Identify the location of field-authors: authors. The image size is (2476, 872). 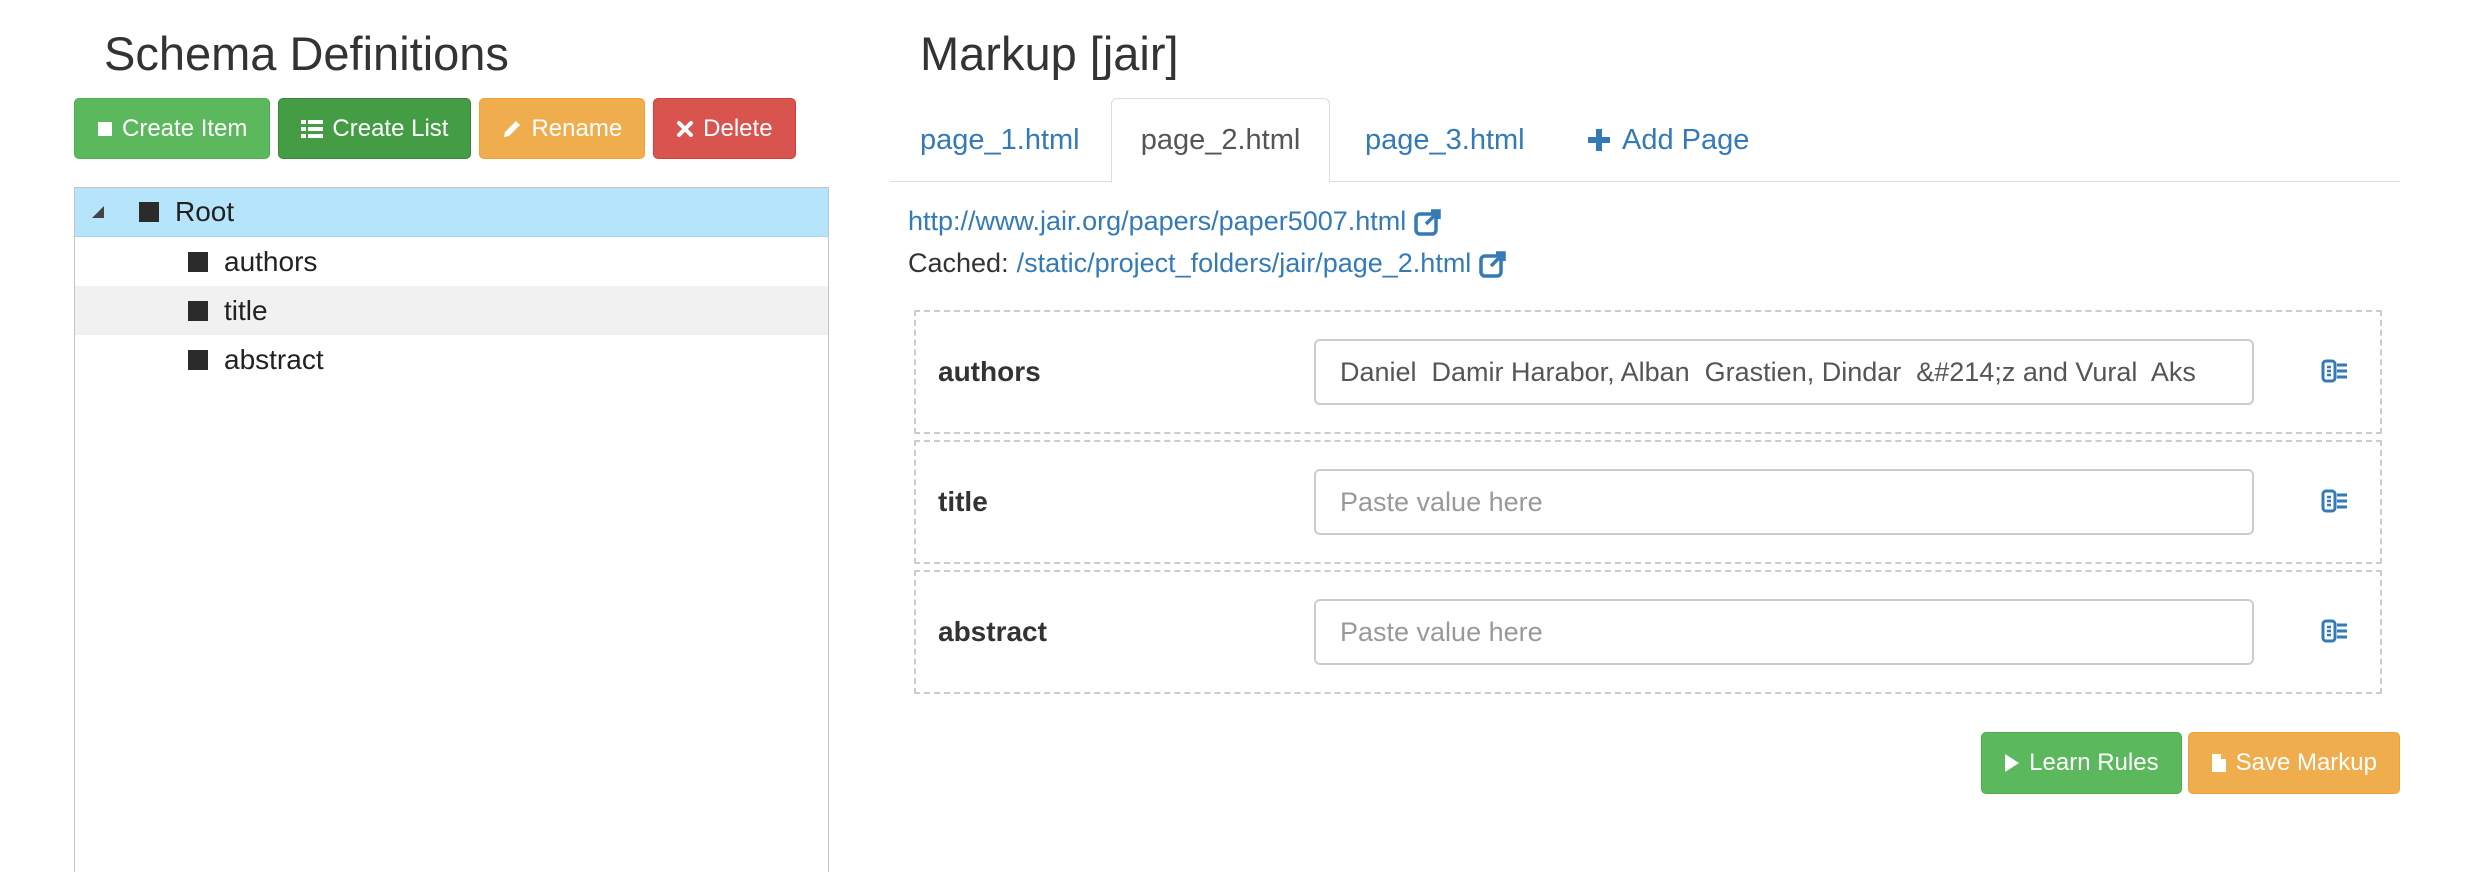
(1648, 372).